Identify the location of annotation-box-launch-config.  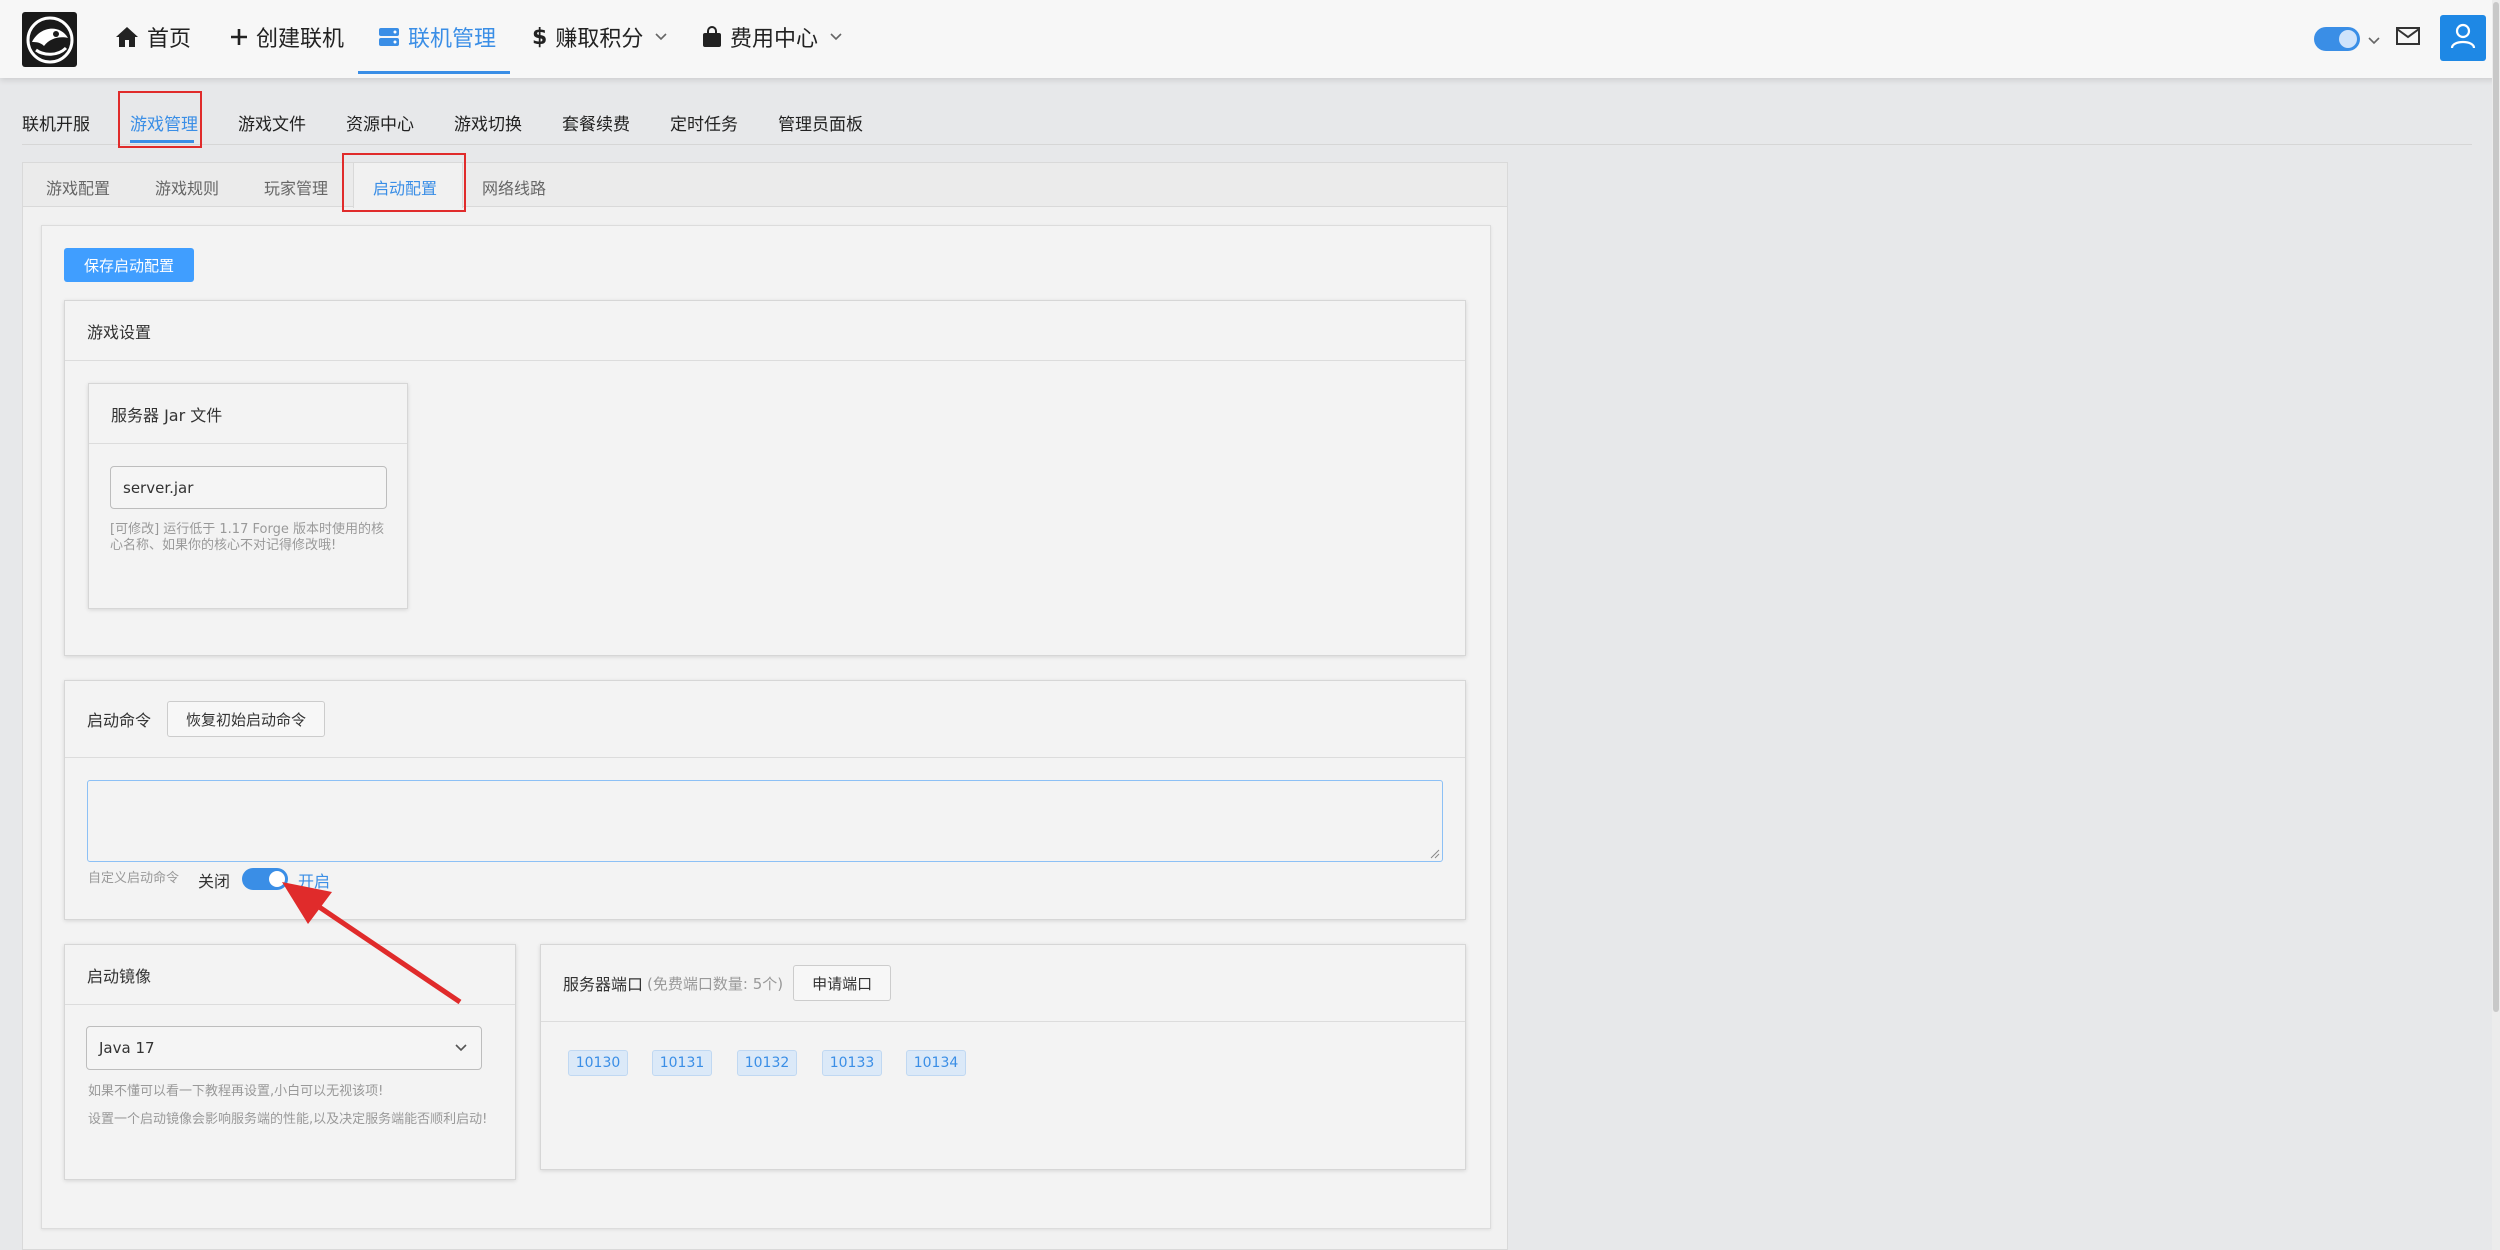
(404, 182).